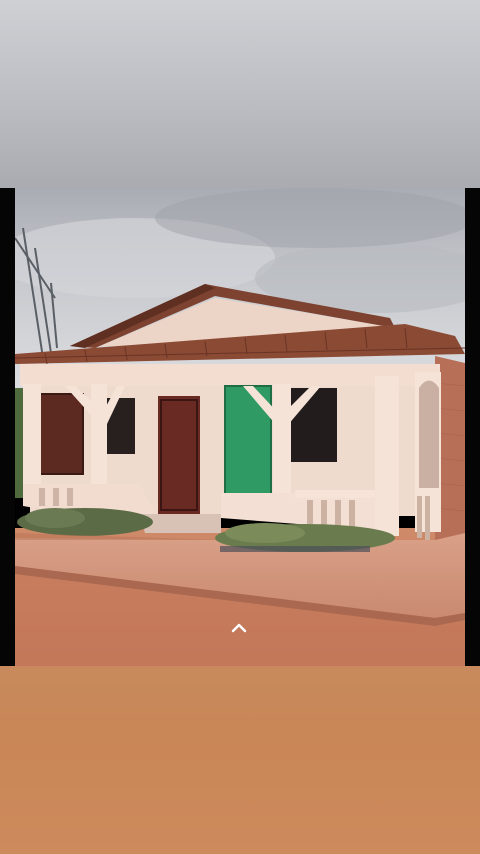 This screenshot has width=480, height=854. Describe the element at coordinates (61, 434) in the screenshot. I see `window-left` at that location.